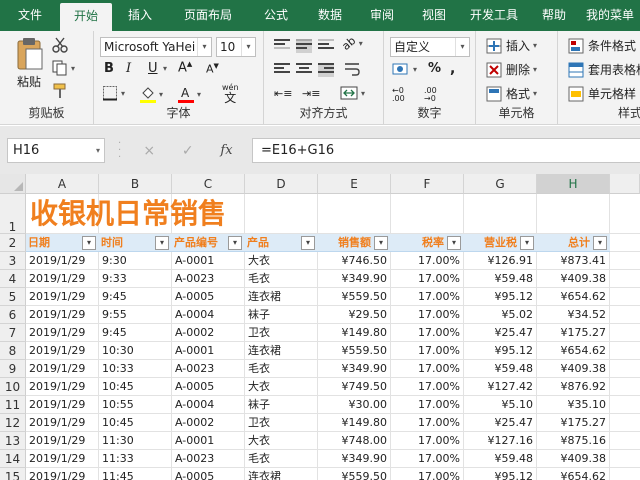 Image resolution: width=640 pixels, height=480 pixels. I want to click on table-cell: ¥25.47, so click(500, 333).